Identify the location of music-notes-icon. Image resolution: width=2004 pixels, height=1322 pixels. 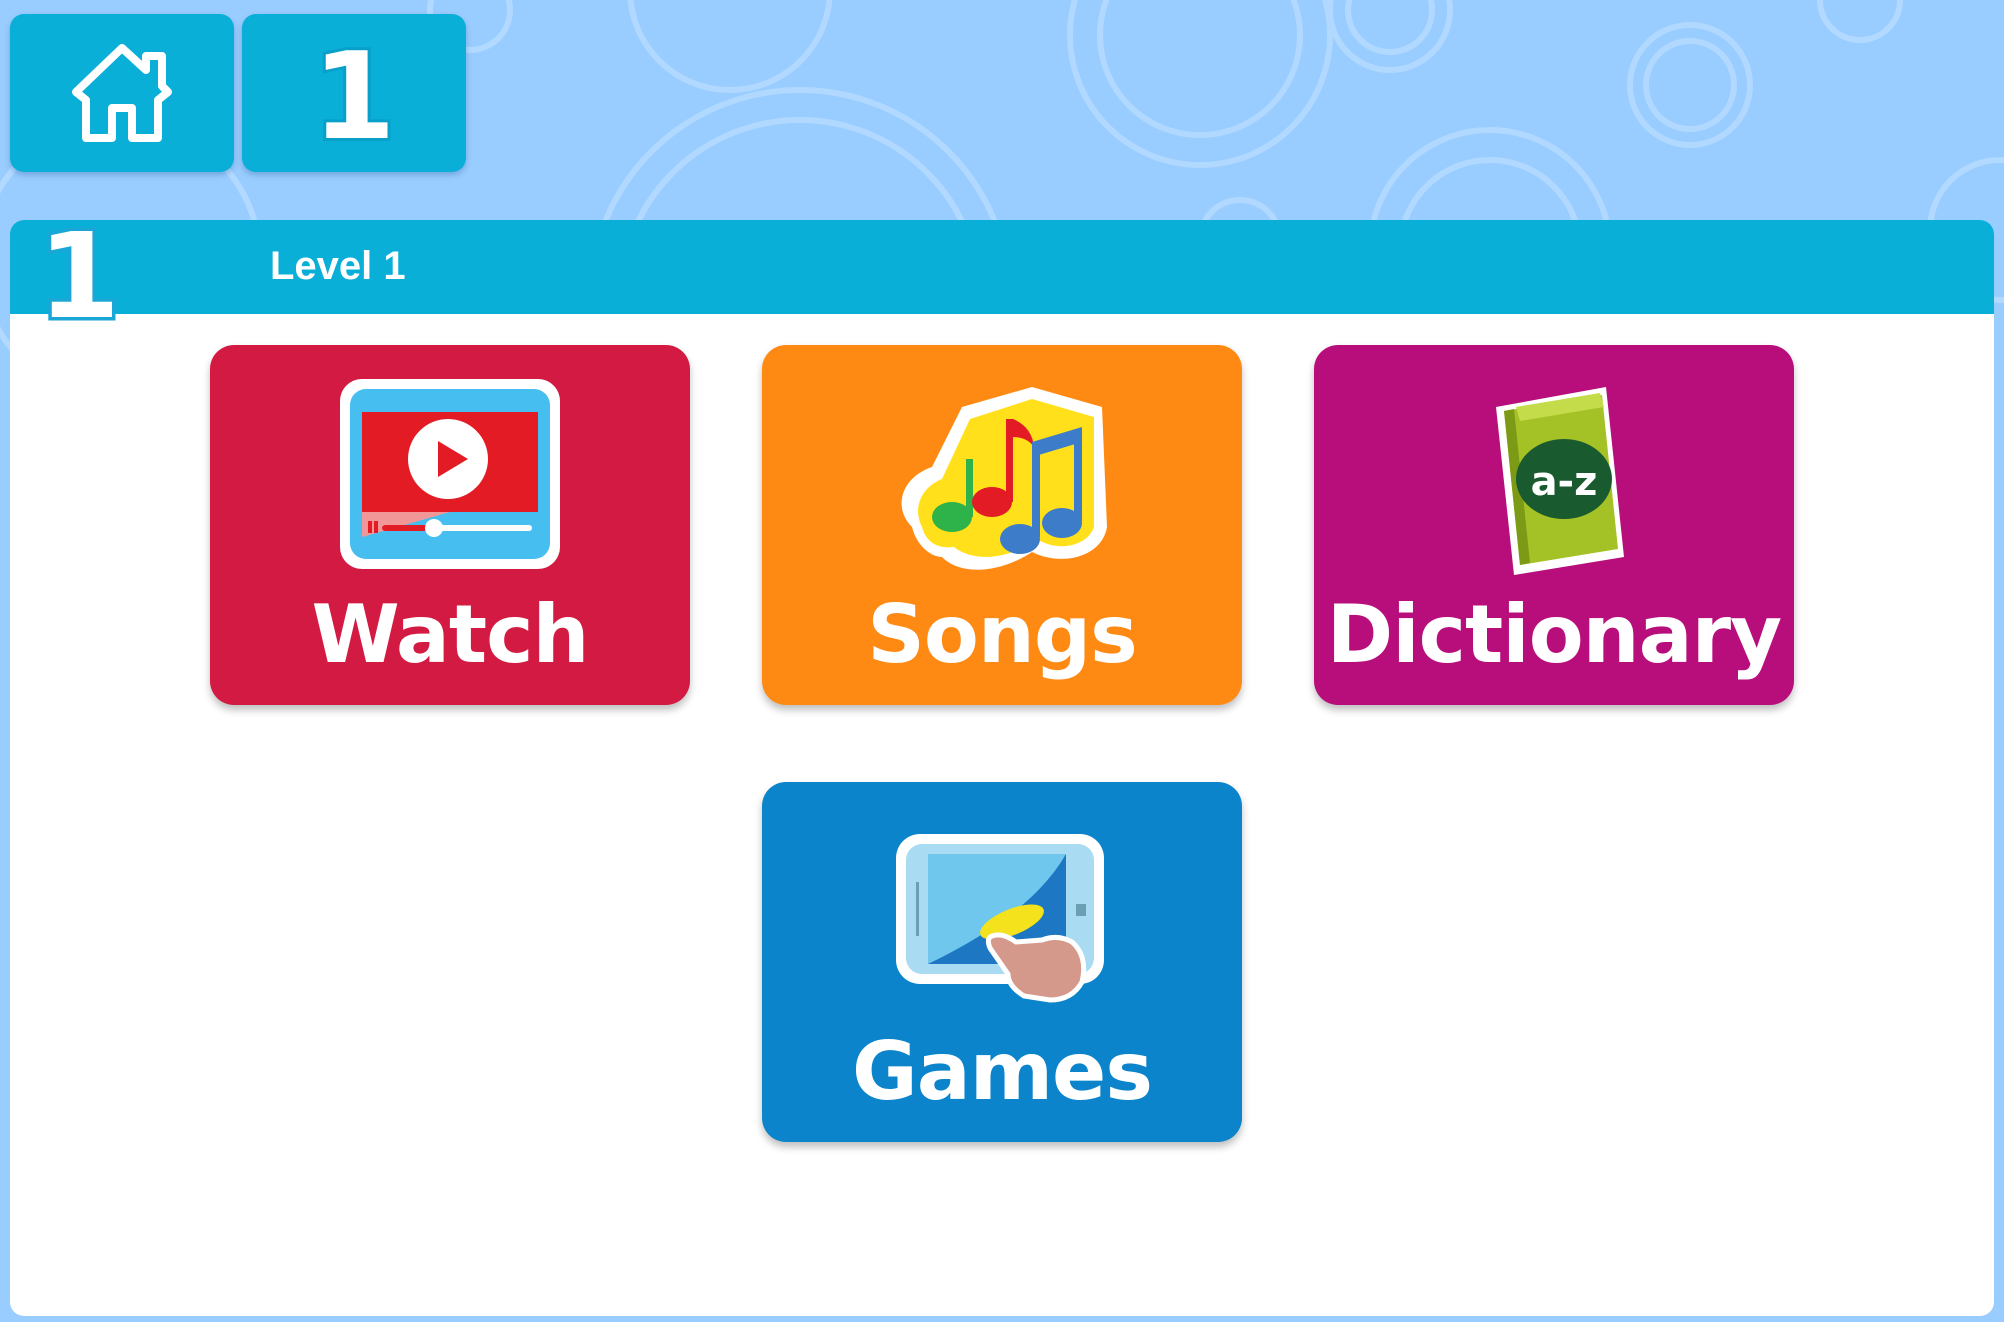
(1004, 478).